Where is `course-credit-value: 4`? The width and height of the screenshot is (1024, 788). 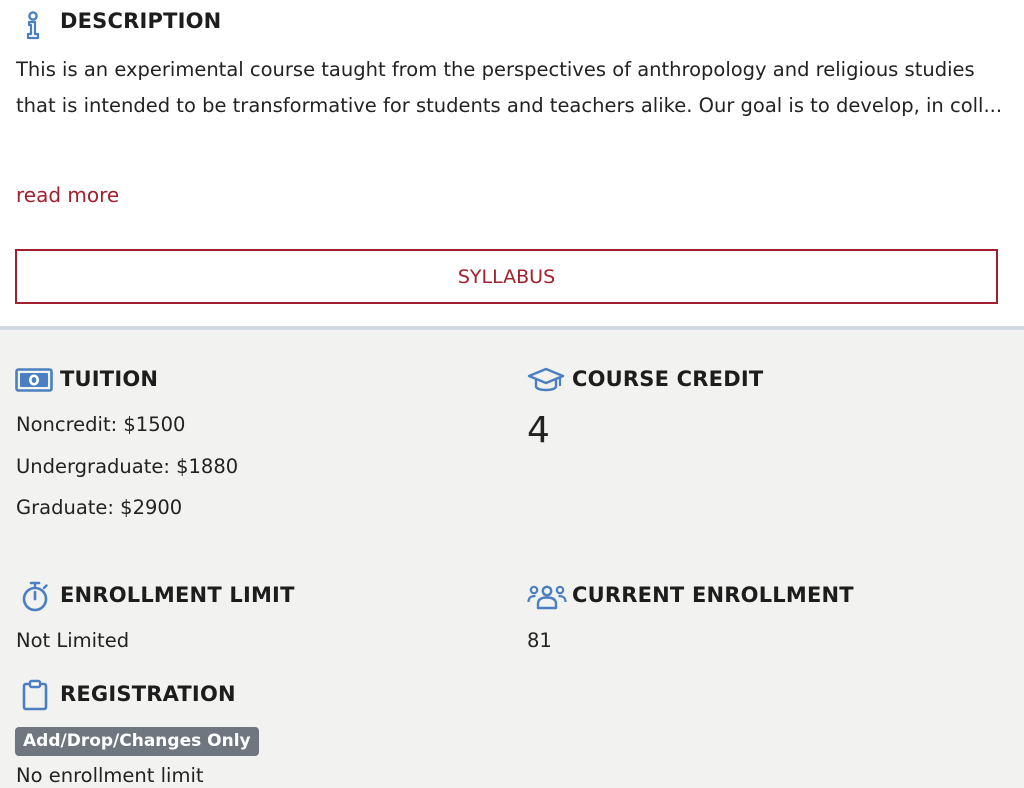
course-credit-value: 4 is located at coordinates (538, 430).